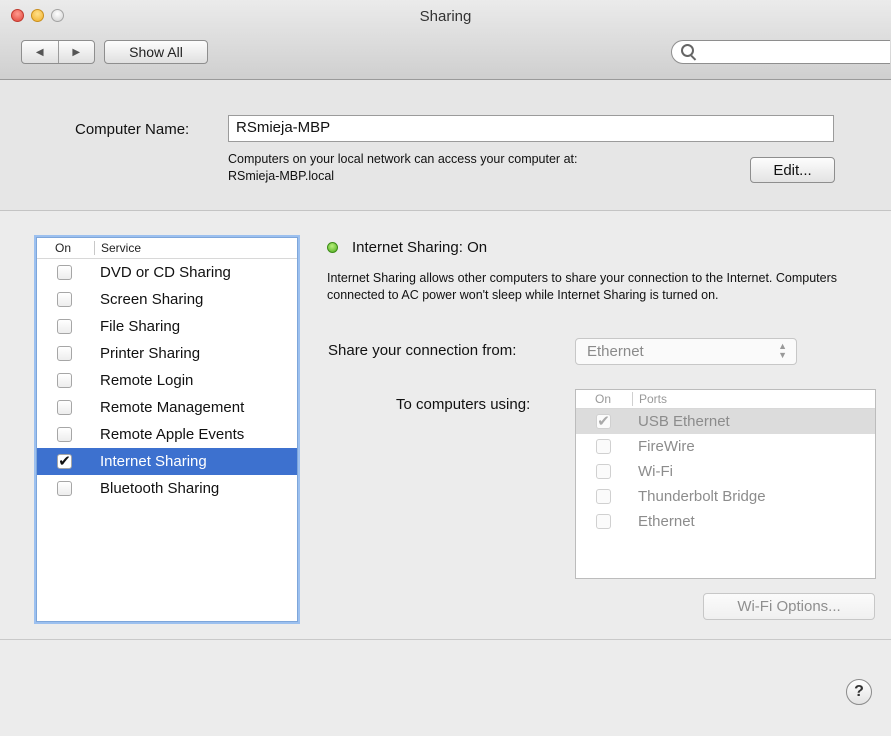 Image resolution: width=891 pixels, height=736 pixels. Describe the element at coordinates (167, 248) in the screenshot. I see `service-list-header: On Service` at that location.